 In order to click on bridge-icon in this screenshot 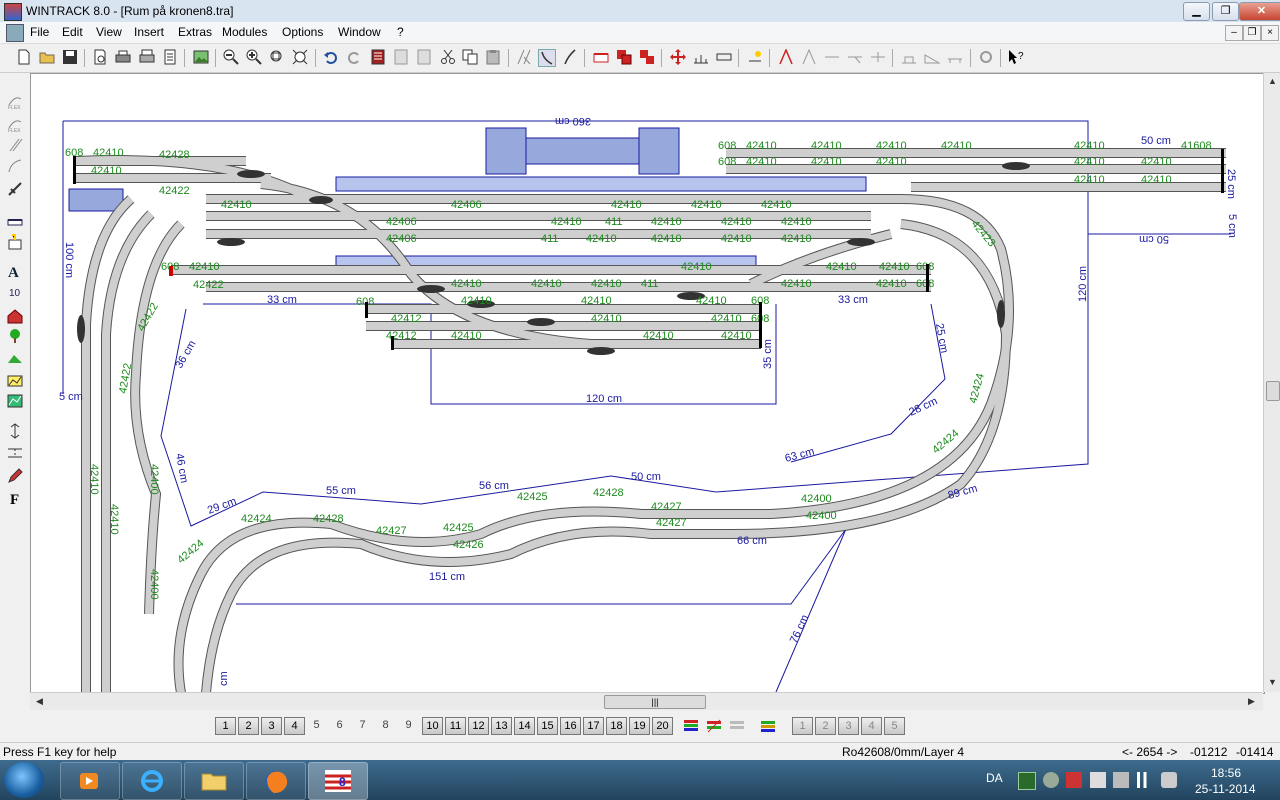, I will do `click(955, 57)`.